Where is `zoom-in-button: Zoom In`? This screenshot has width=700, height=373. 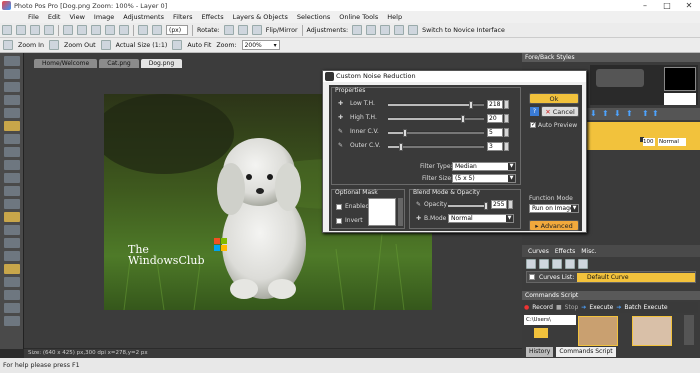 zoom-in-button: Zoom In is located at coordinates (31, 45).